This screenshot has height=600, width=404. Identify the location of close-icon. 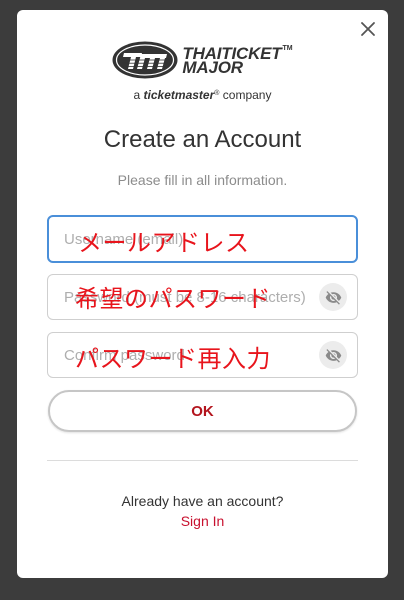
(368, 29).